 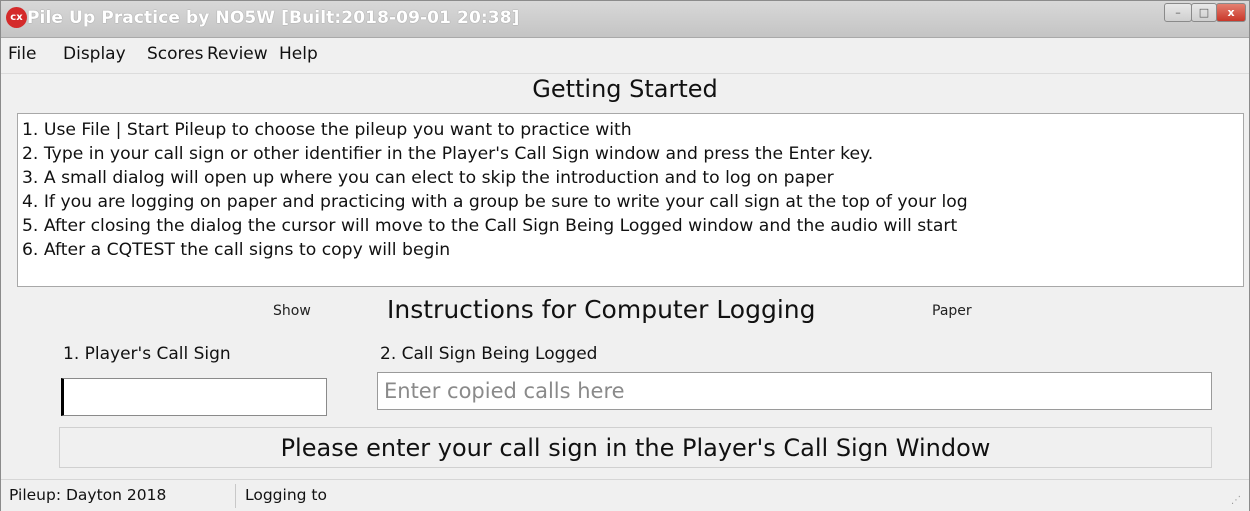 What do you see at coordinates (94, 54) in the screenshot?
I see `menu-display: Display` at bounding box center [94, 54].